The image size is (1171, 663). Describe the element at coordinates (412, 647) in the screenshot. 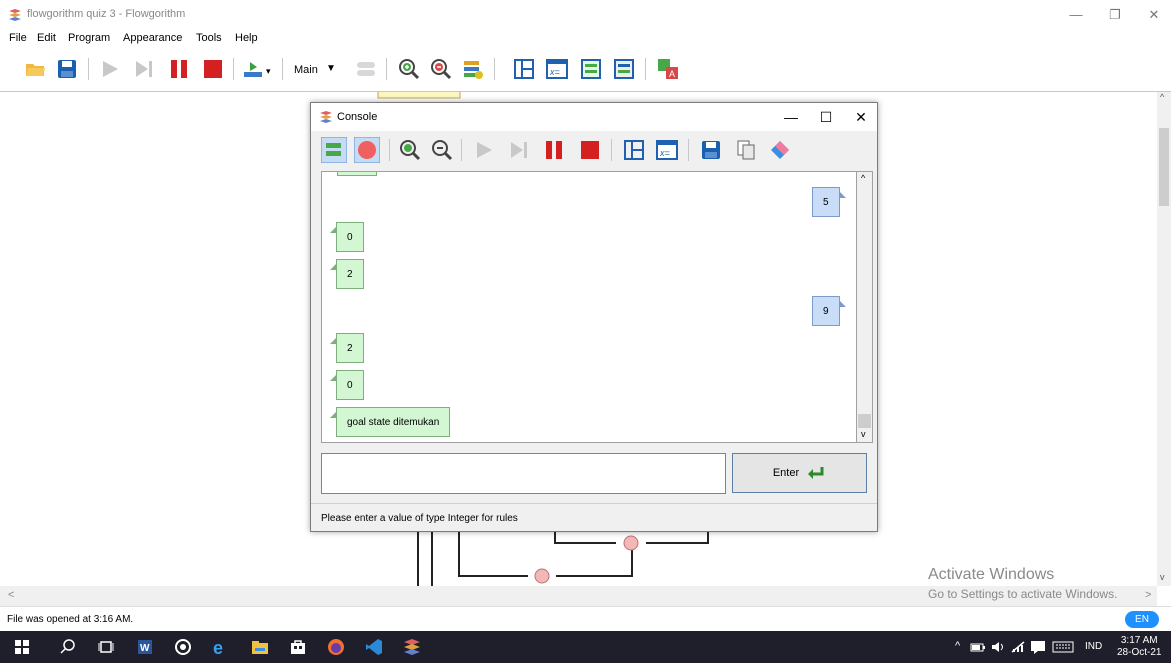

I see `flowgorithm-taskbar-icon` at that location.